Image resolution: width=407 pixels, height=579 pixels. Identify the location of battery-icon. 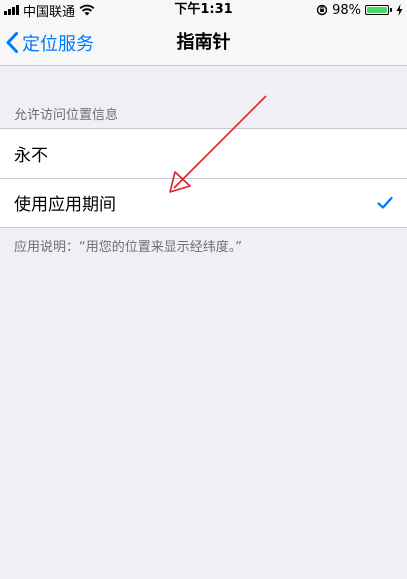
(377, 10).